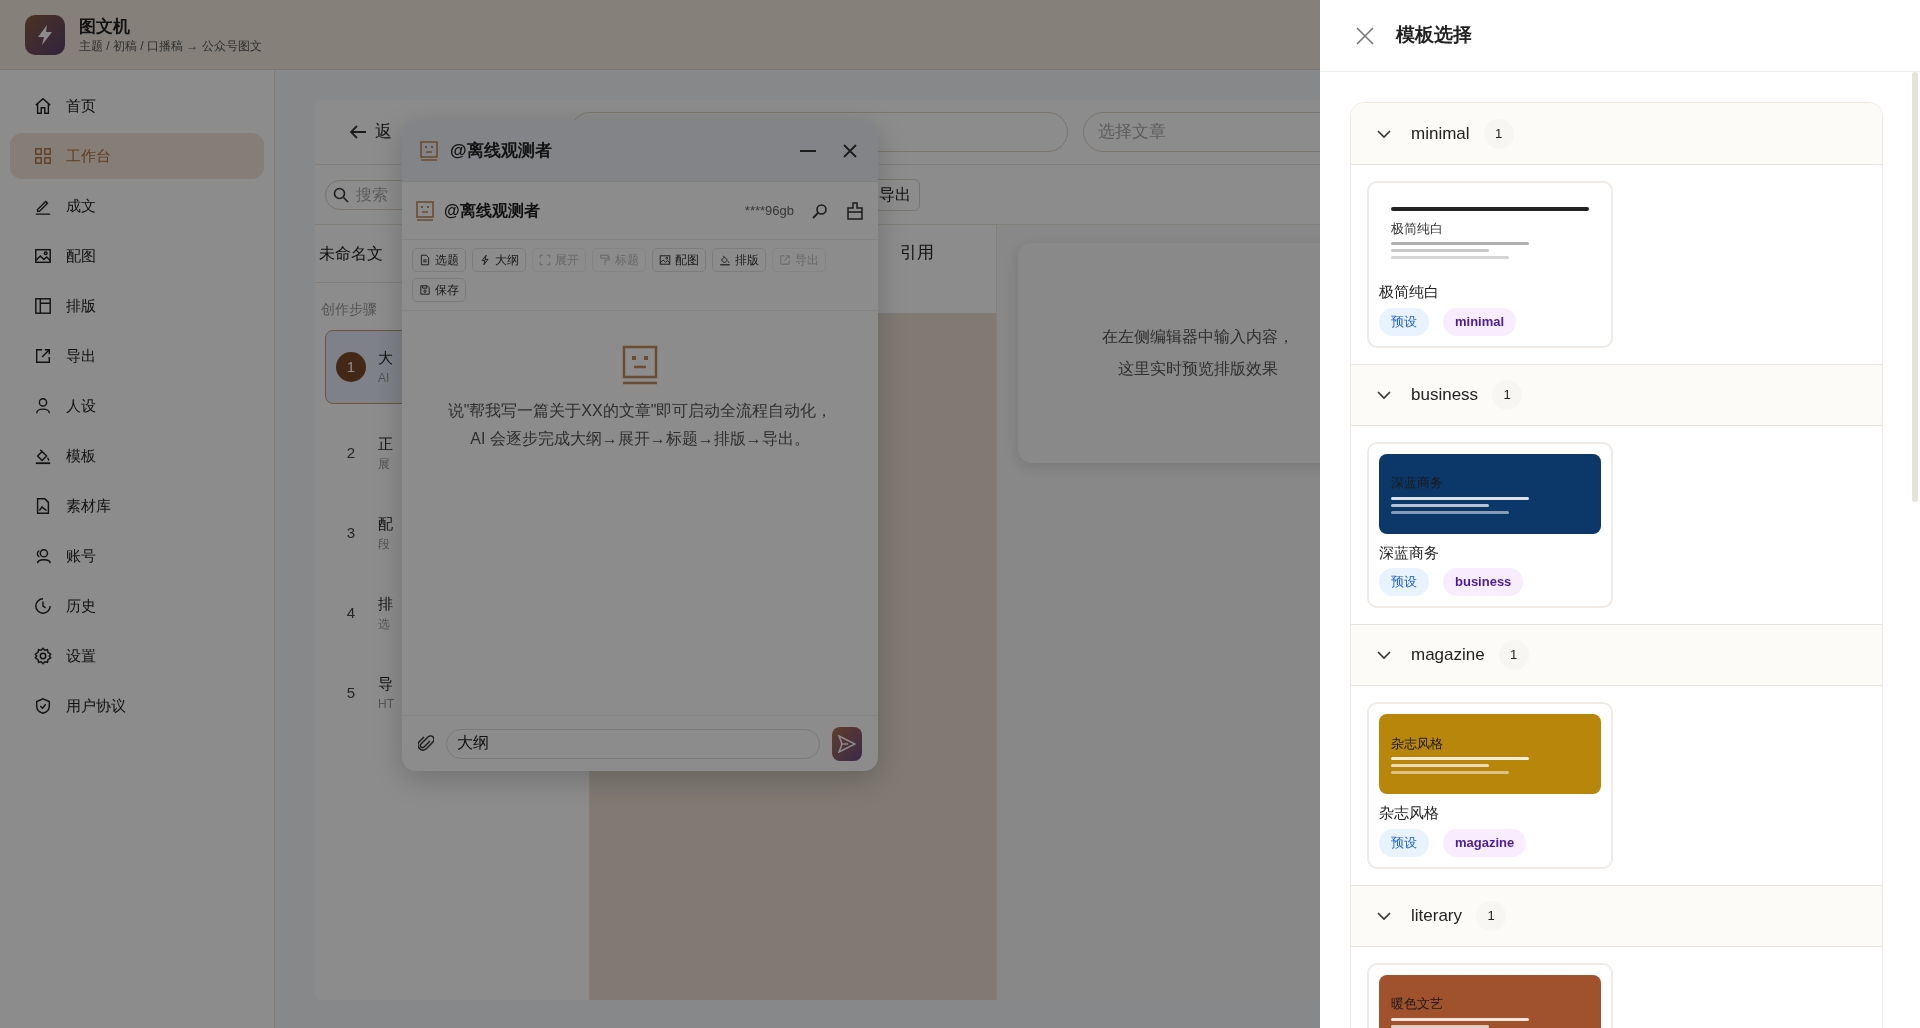 The width and height of the screenshot is (1920, 1028). What do you see at coordinates (105, 26) in the screenshot?
I see `app-title: 图文机` at bounding box center [105, 26].